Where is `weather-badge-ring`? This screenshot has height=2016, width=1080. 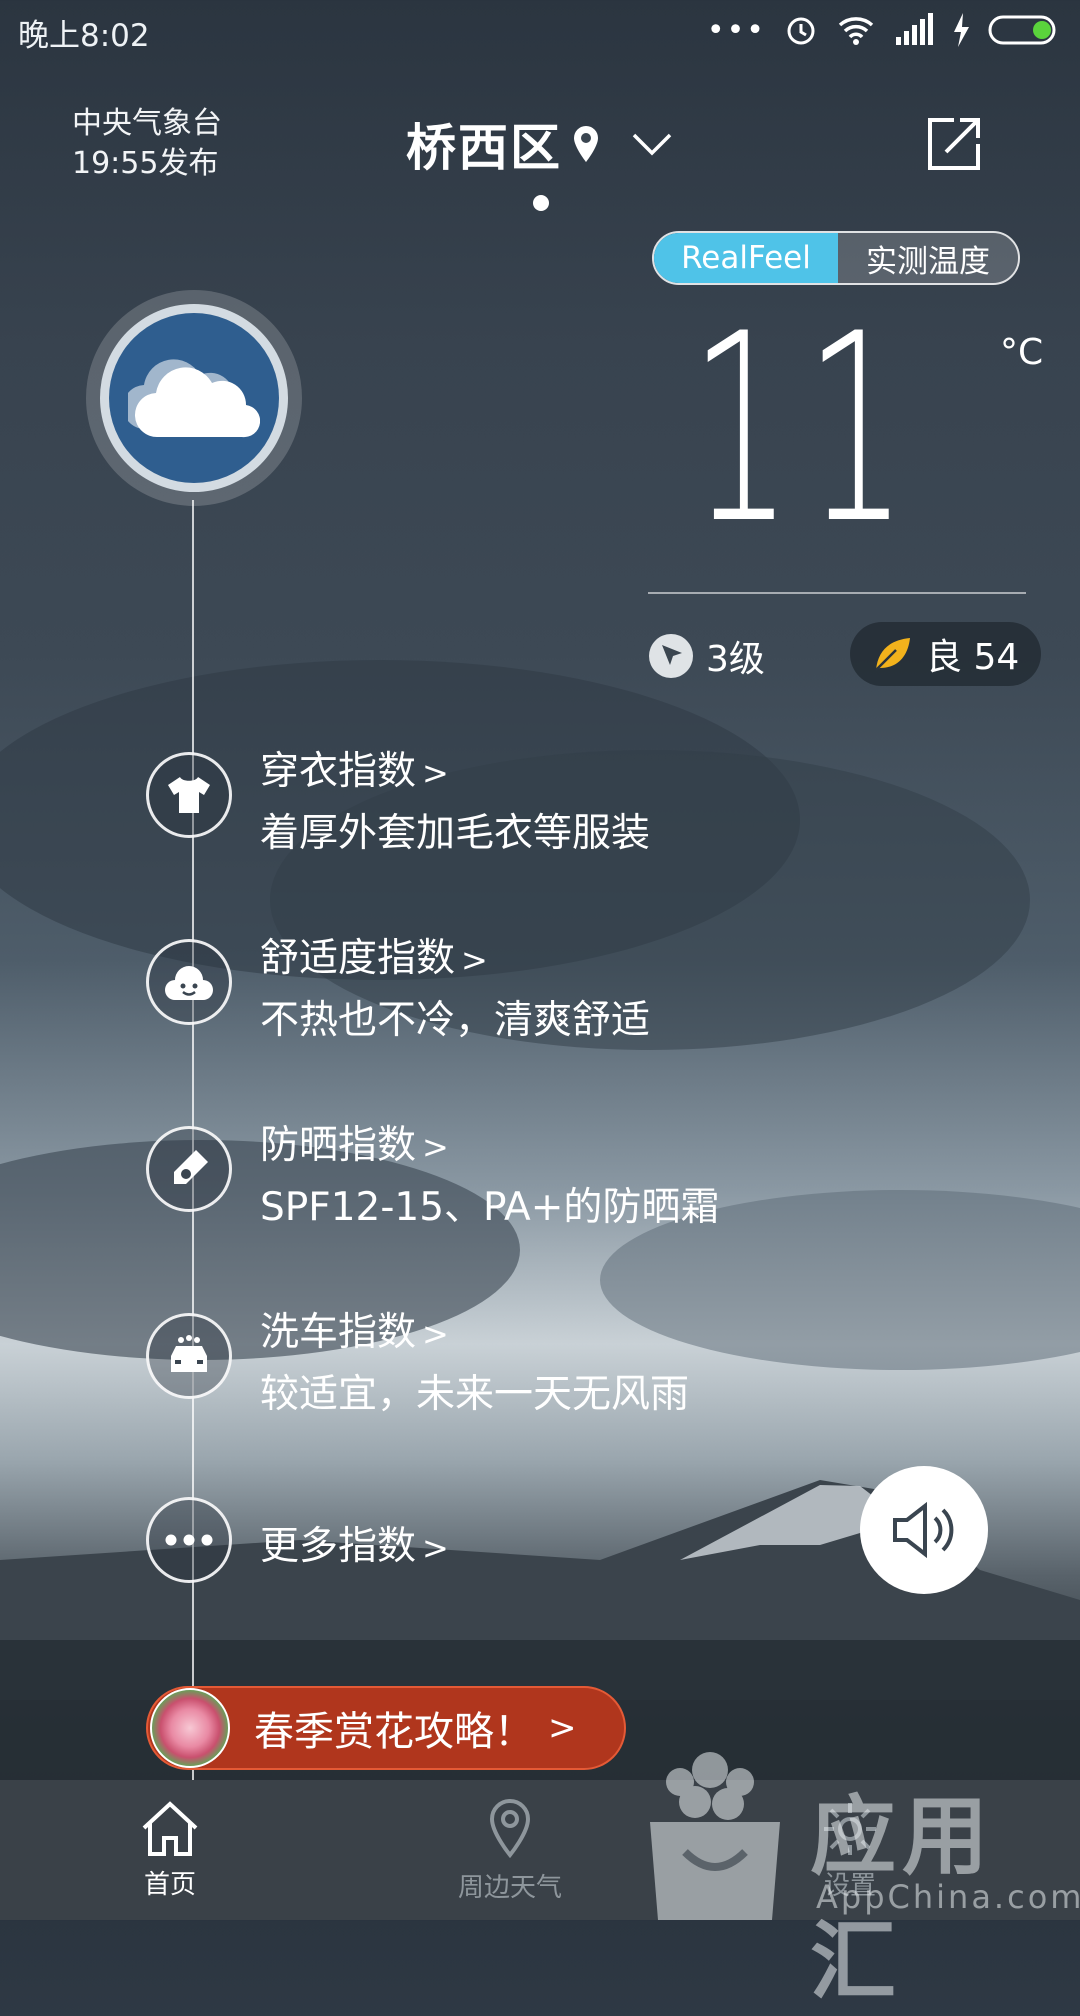
weather-badge-ring is located at coordinates (194, 398).